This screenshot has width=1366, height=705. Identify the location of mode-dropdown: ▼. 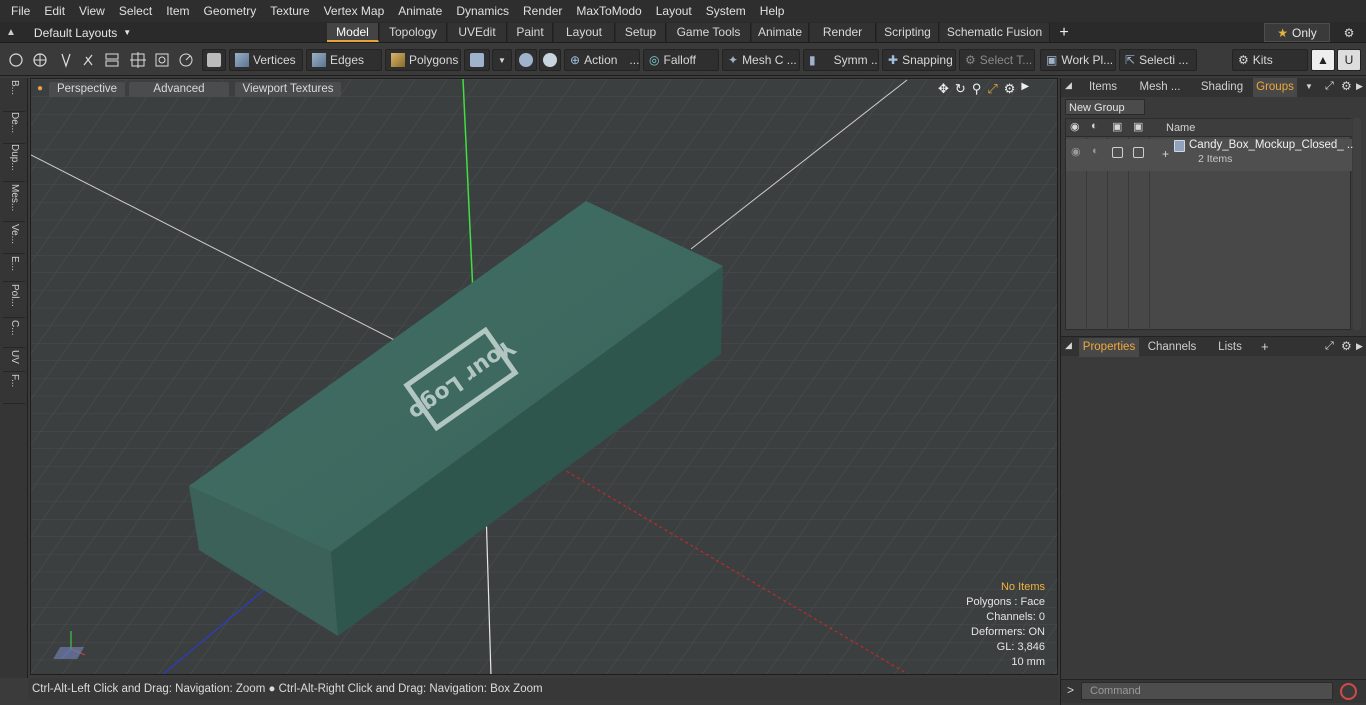
(502, 60).